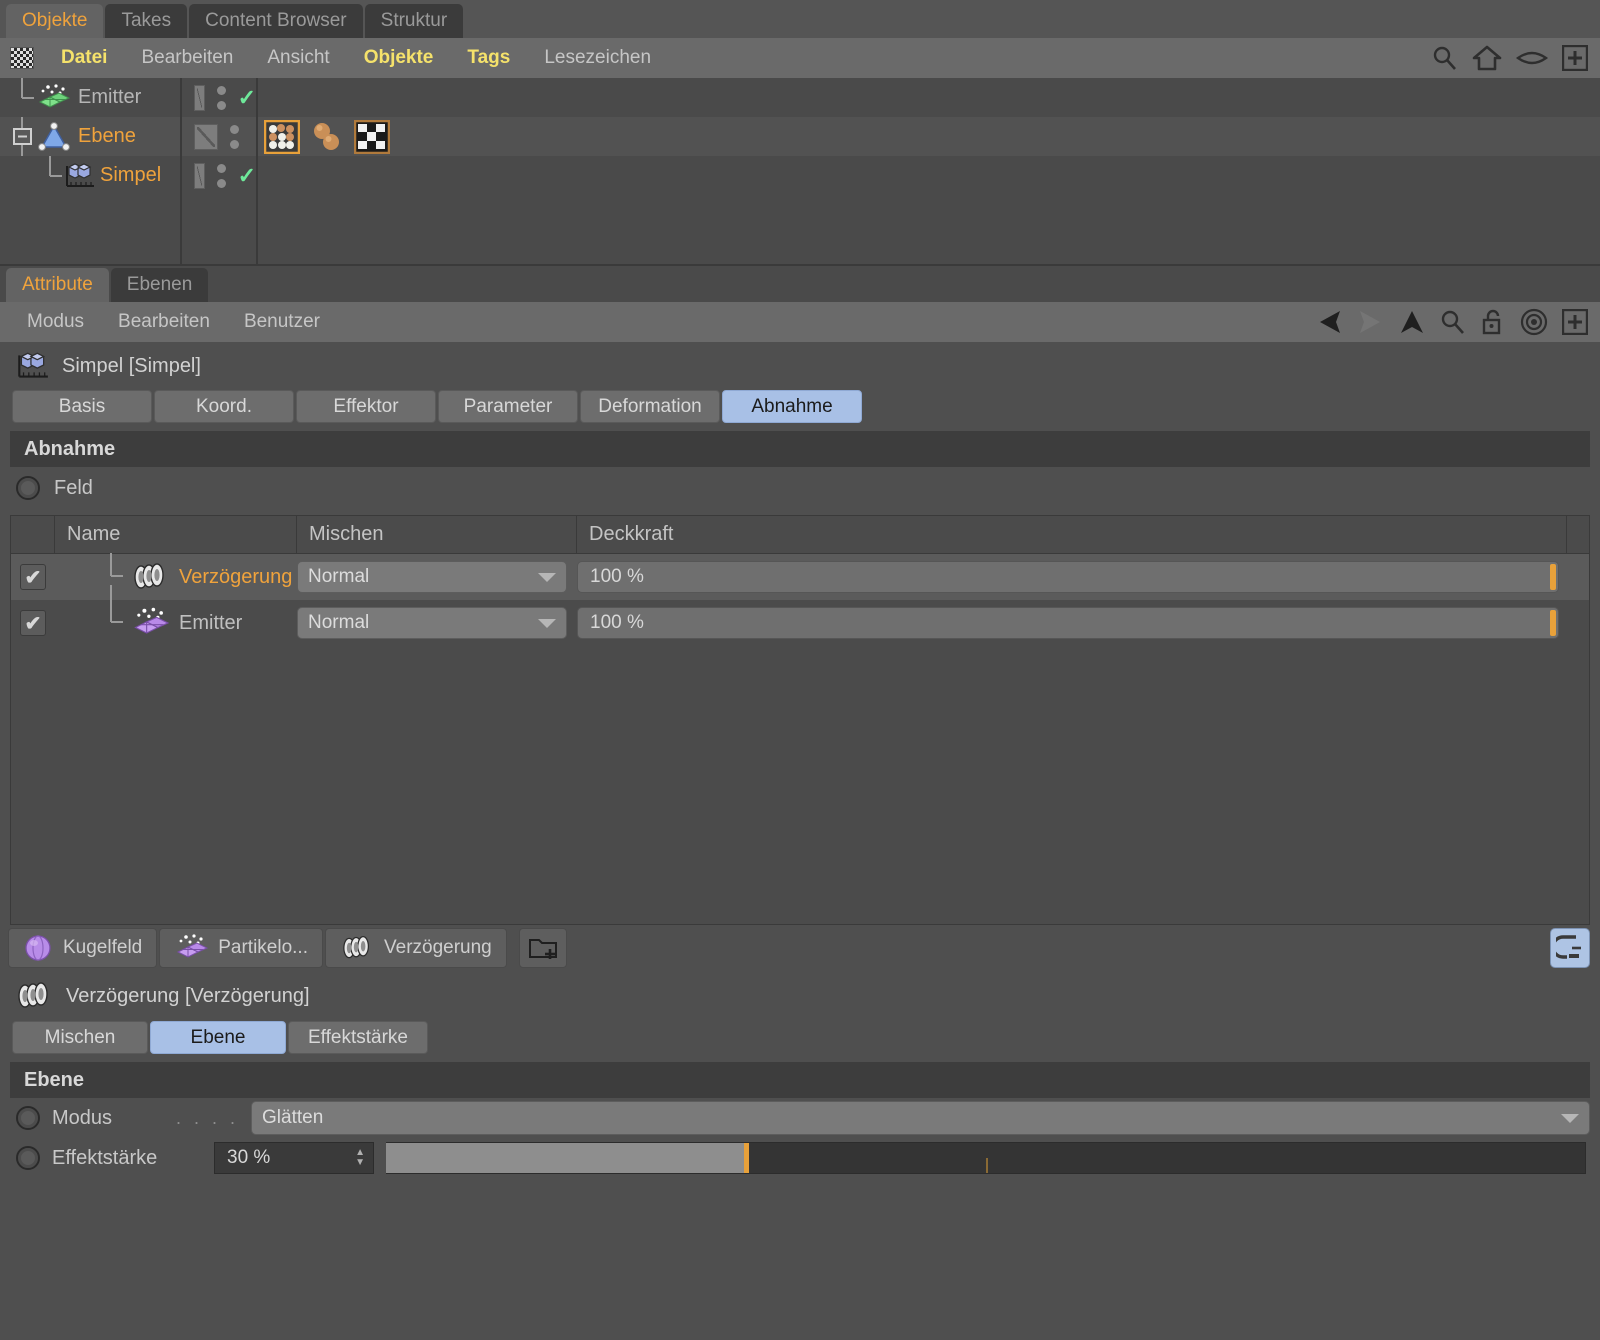 The width and height of the screenshot is (1600, 1340). Describe the element at coordinates (176, 534) in the screenshot. I see `column-name: Name` at that location.